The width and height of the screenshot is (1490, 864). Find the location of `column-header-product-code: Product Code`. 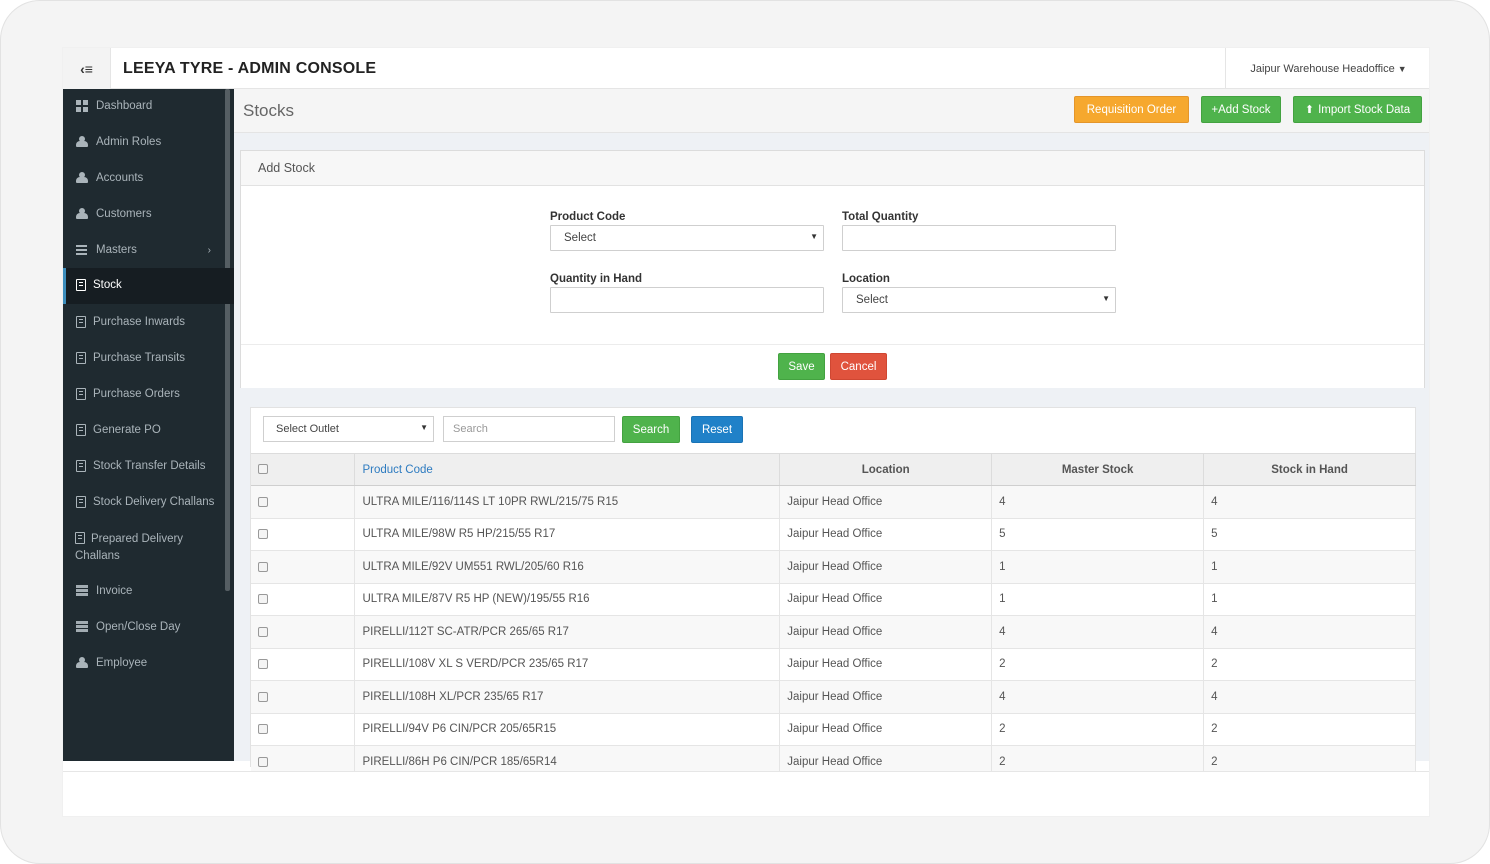

column-header-product-code: Product Code is located at coordinates (567, 469).